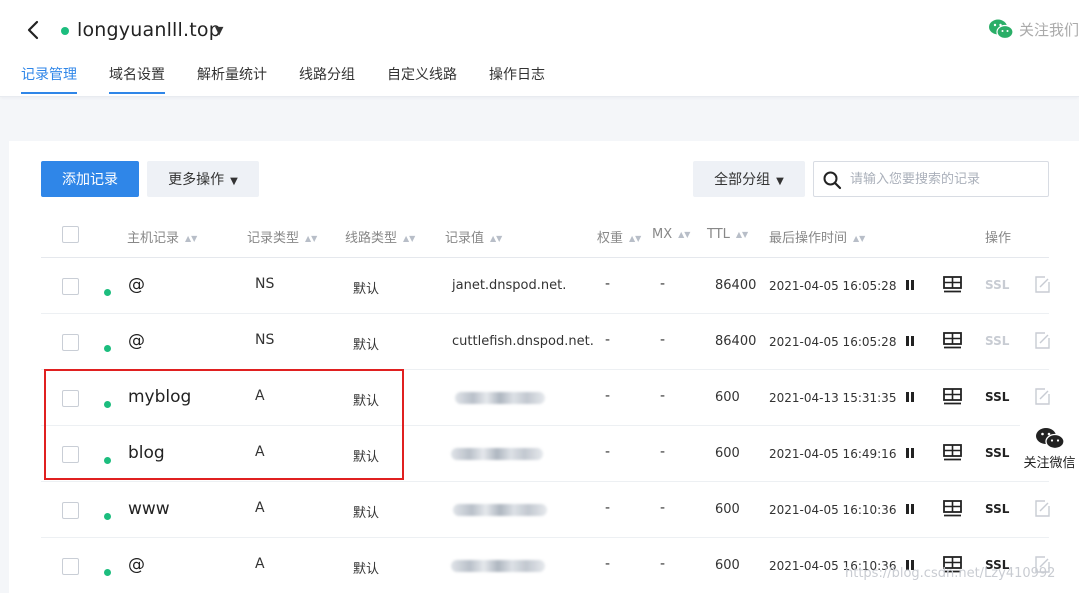 The height and width of the screenshot is (593, 1079). Describe the element at coordinates (1033, 29) in the screenshot. I see `follow-us-link: 关注我们` at that location.